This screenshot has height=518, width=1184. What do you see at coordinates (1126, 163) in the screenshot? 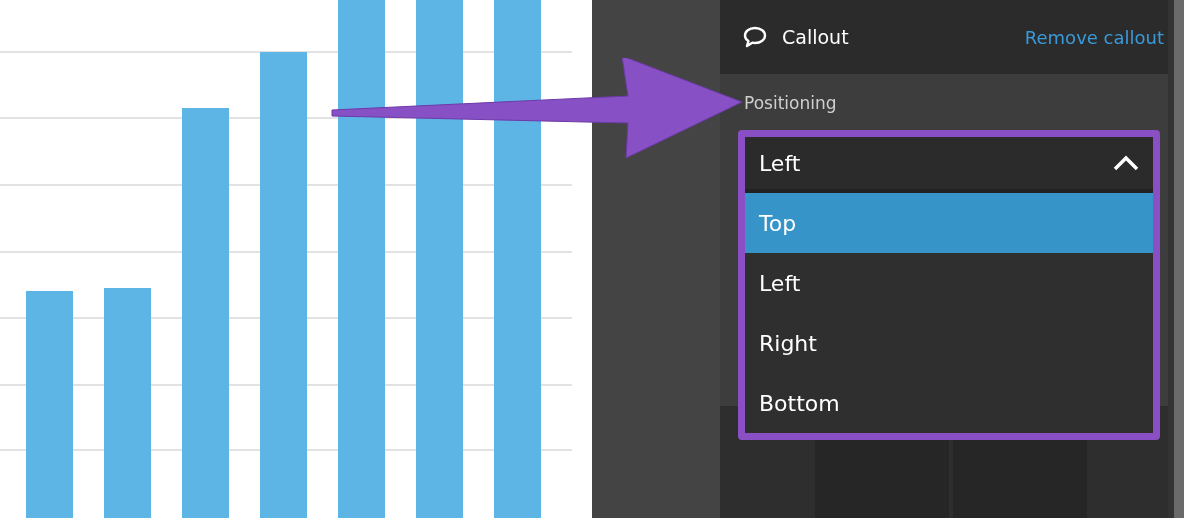
I see `caret-up-icon` at bounding box center [1126, 163].